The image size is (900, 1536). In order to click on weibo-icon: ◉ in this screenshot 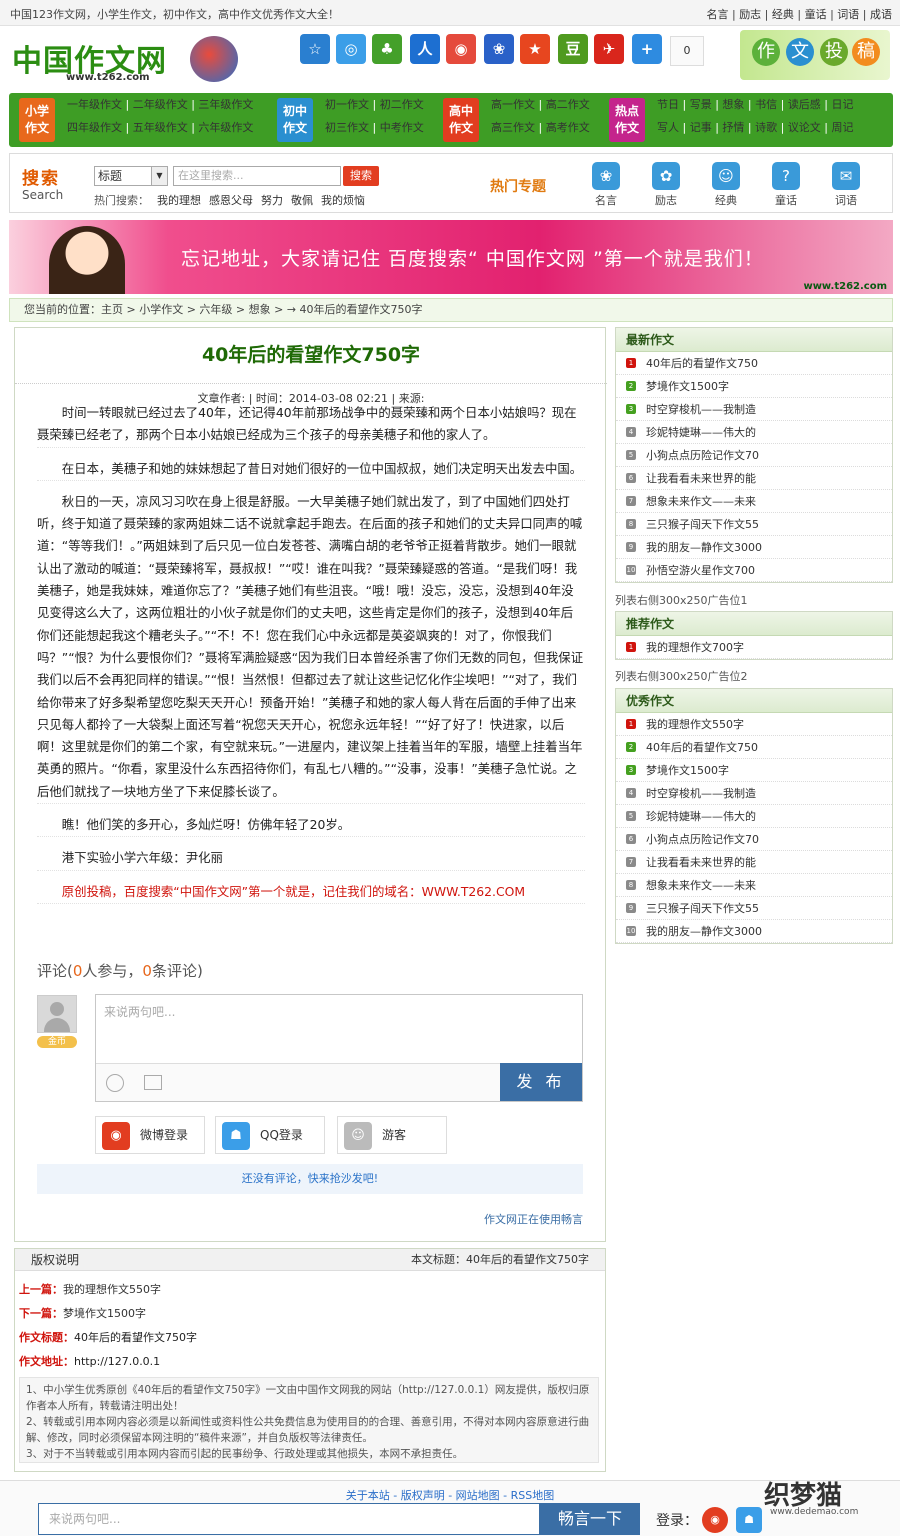, I will do `click(715, 1520)`.